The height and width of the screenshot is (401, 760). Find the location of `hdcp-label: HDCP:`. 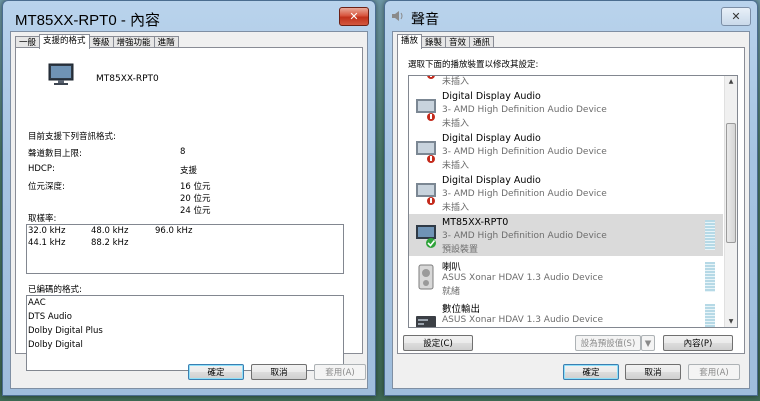

hdcp-label: HDCP: is located at coordinates (41, 169).